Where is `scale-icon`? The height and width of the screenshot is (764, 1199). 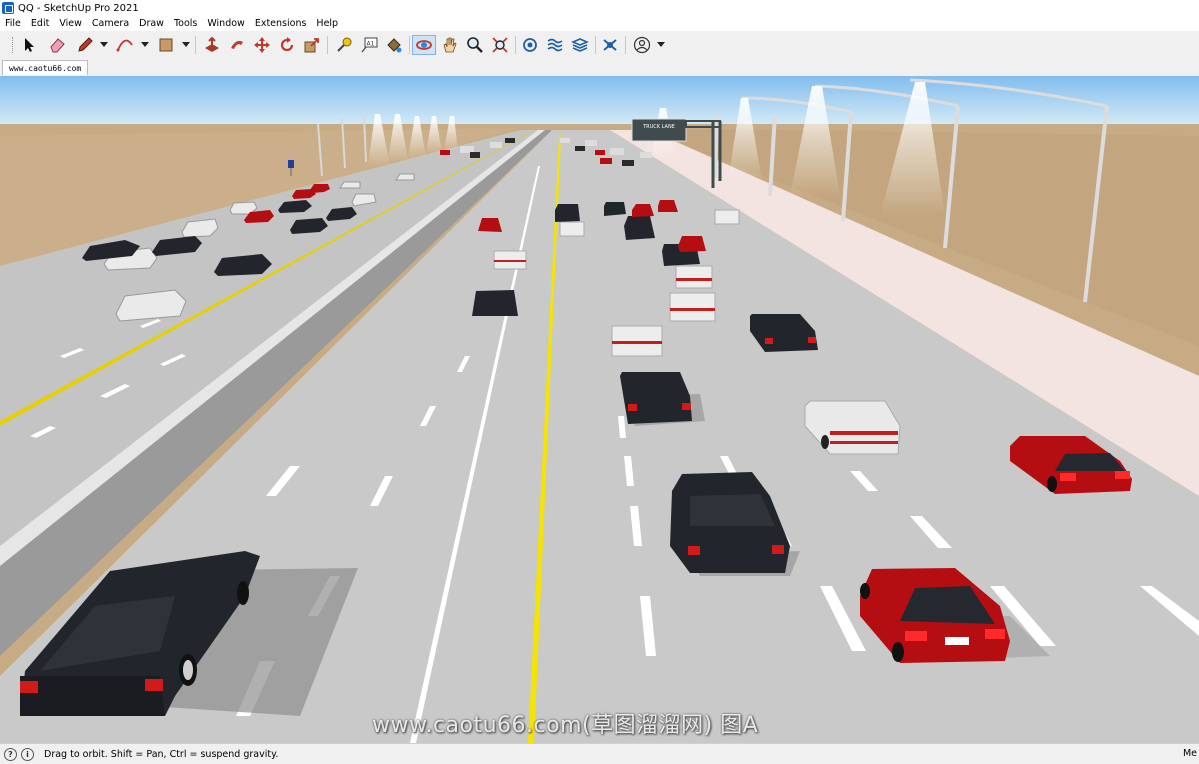
scale-icon is located at coordinates (311, 45).